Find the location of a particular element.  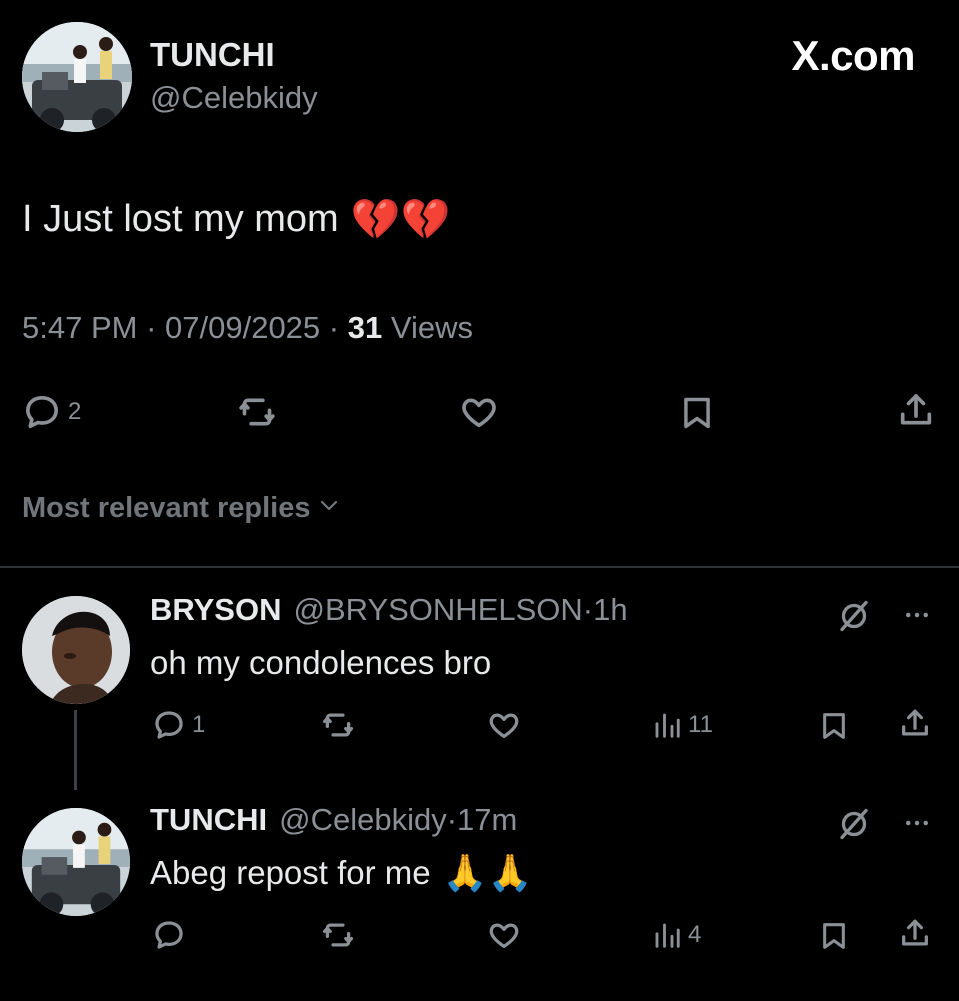

reply-button: 2 is located at coordinates (51, 412).